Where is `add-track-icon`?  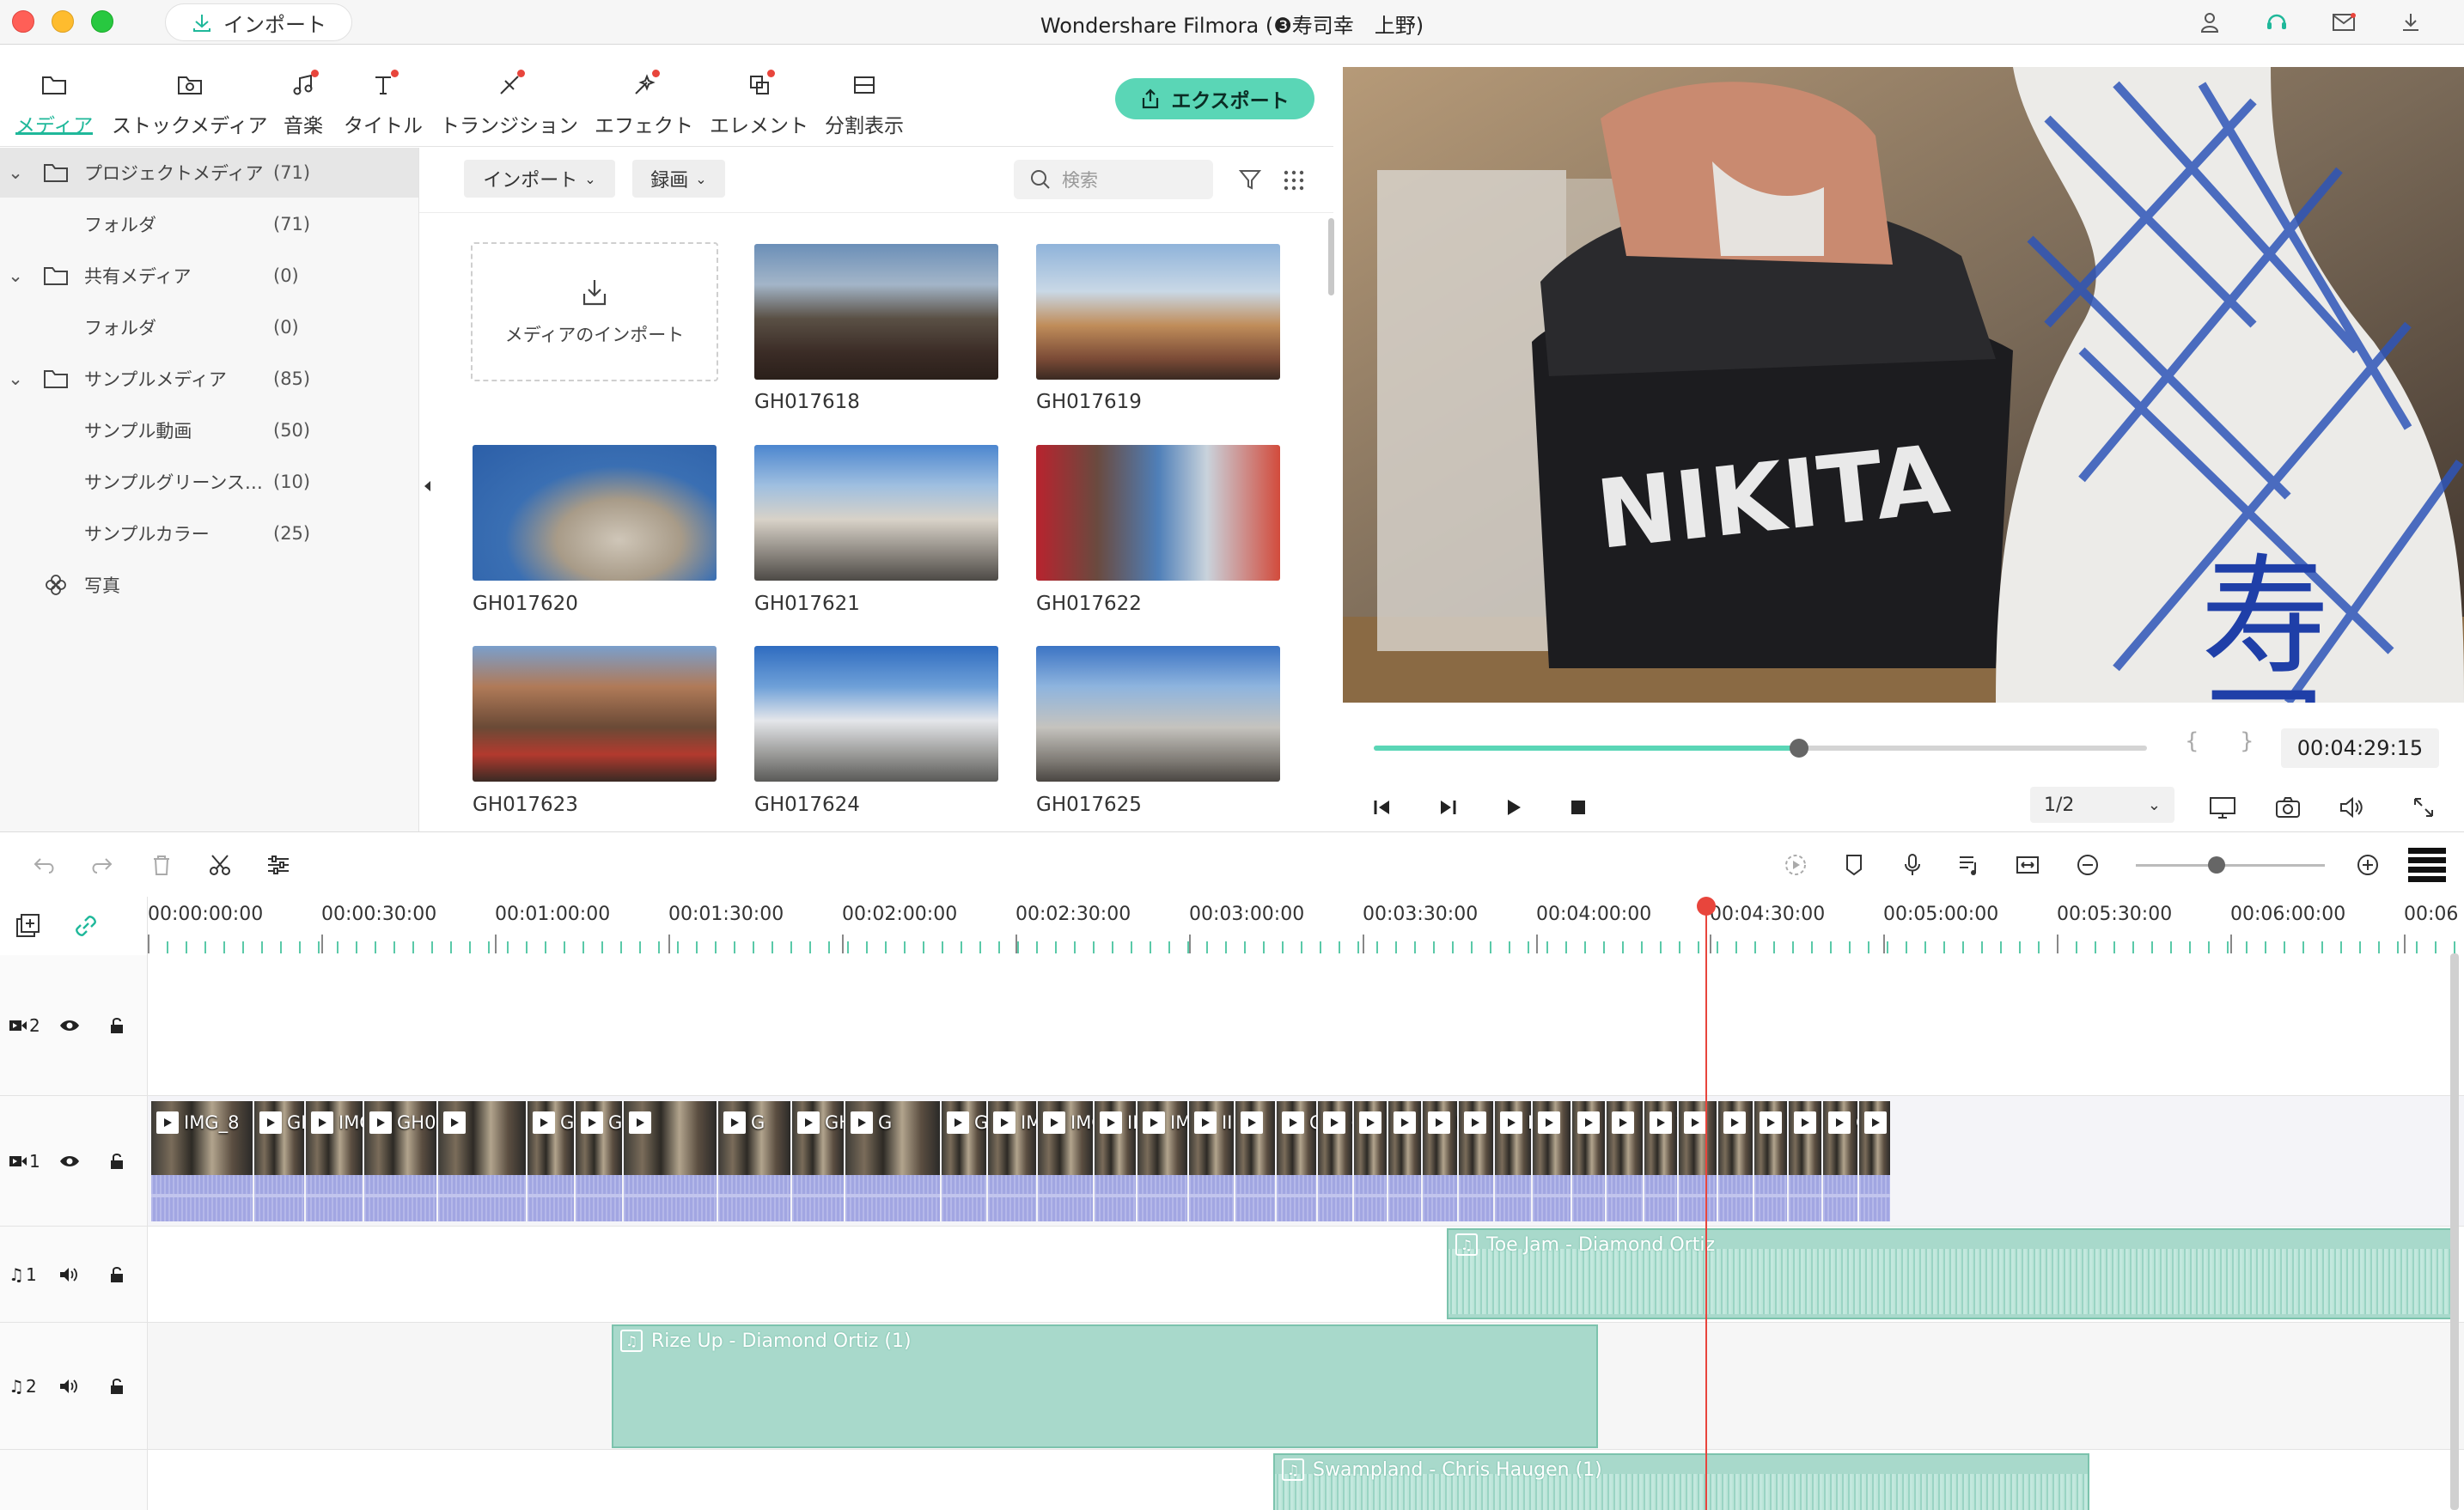
add-track-icon is located at coordinates (27, 926).